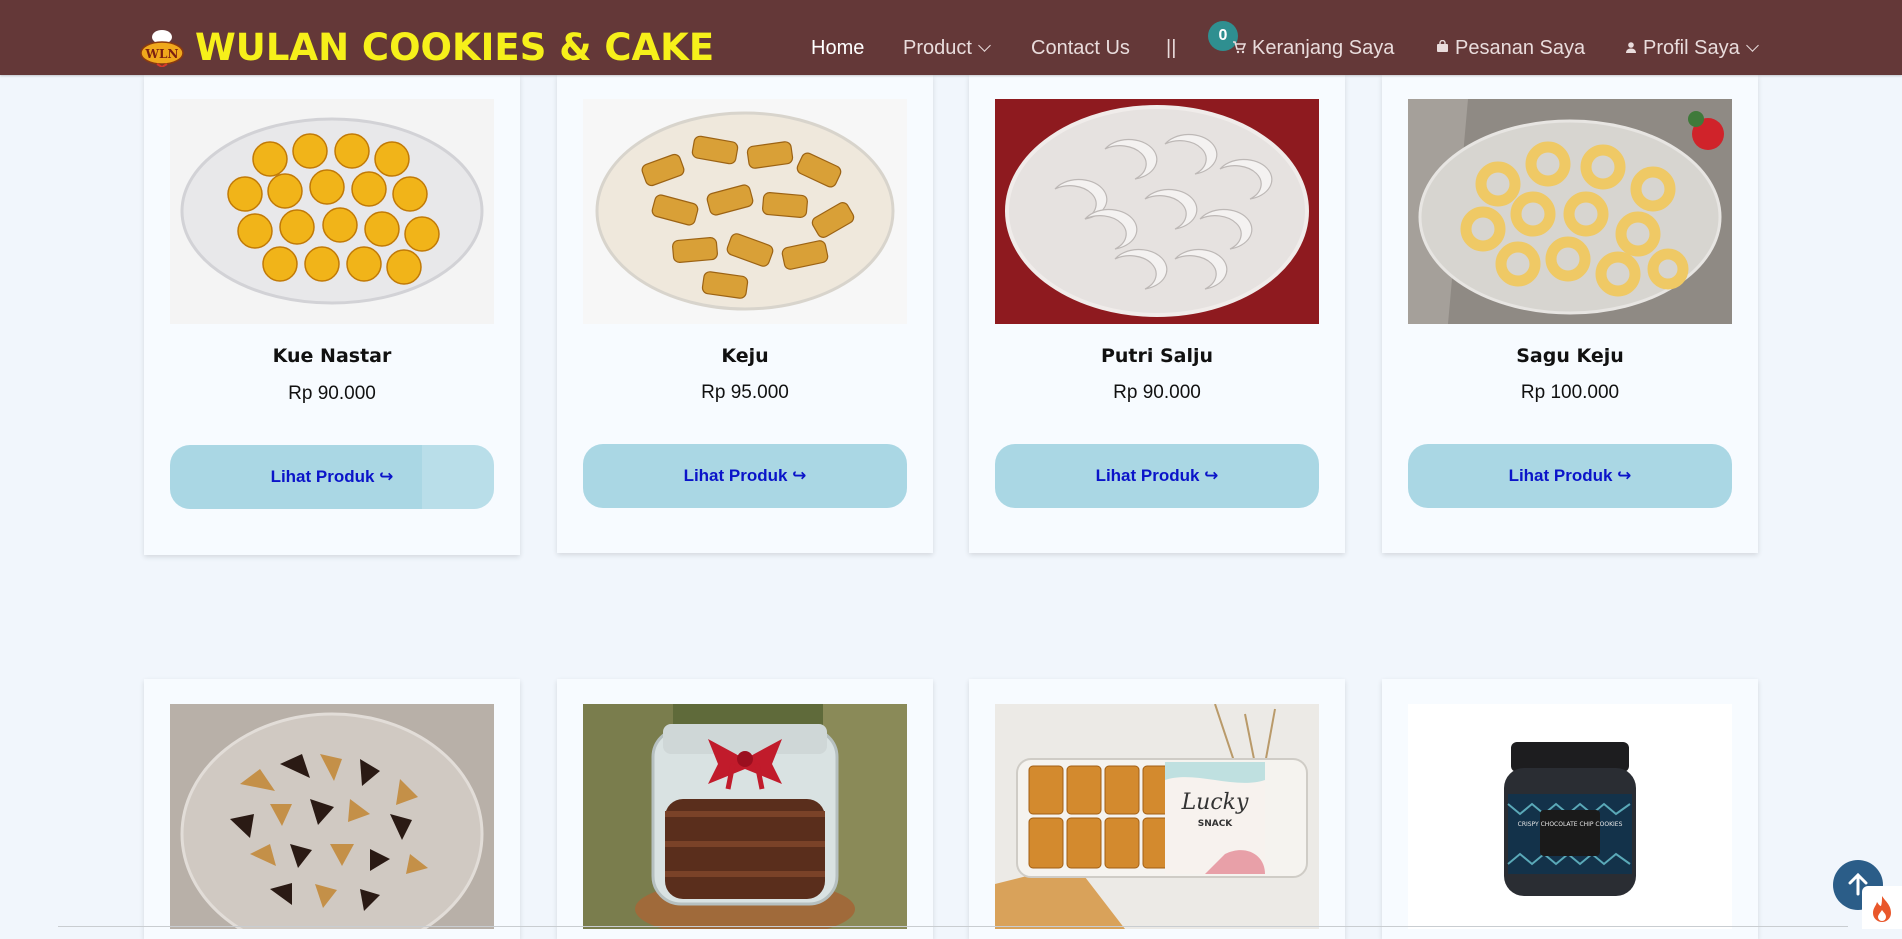  Describe the element at coordinates (745, 356) in the screenshot. I see `product-name: Keju` at that location.